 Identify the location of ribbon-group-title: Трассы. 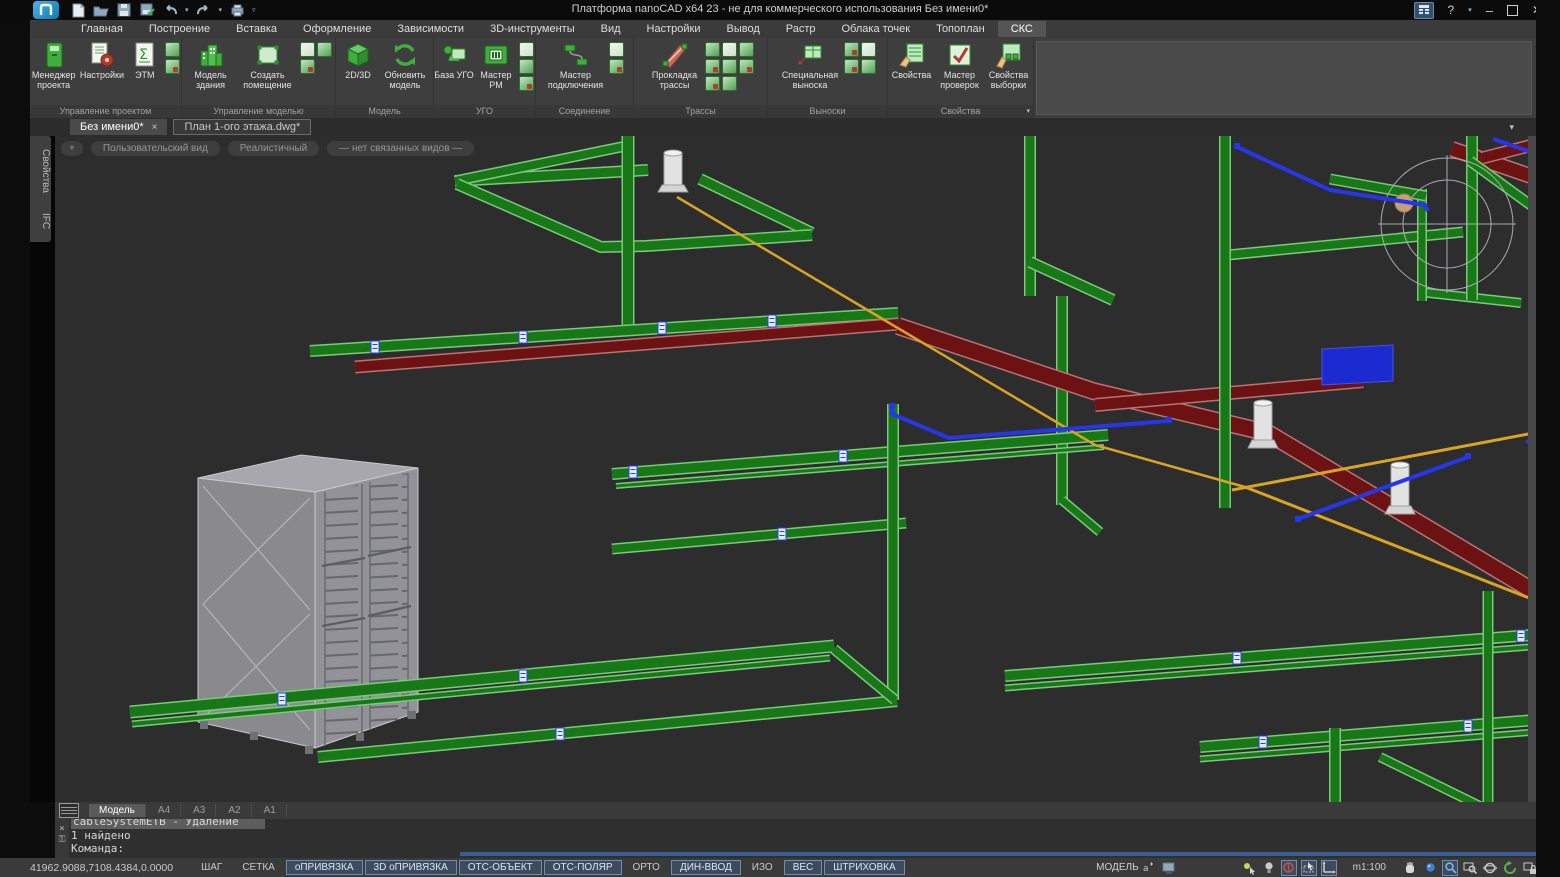
(700, 111).